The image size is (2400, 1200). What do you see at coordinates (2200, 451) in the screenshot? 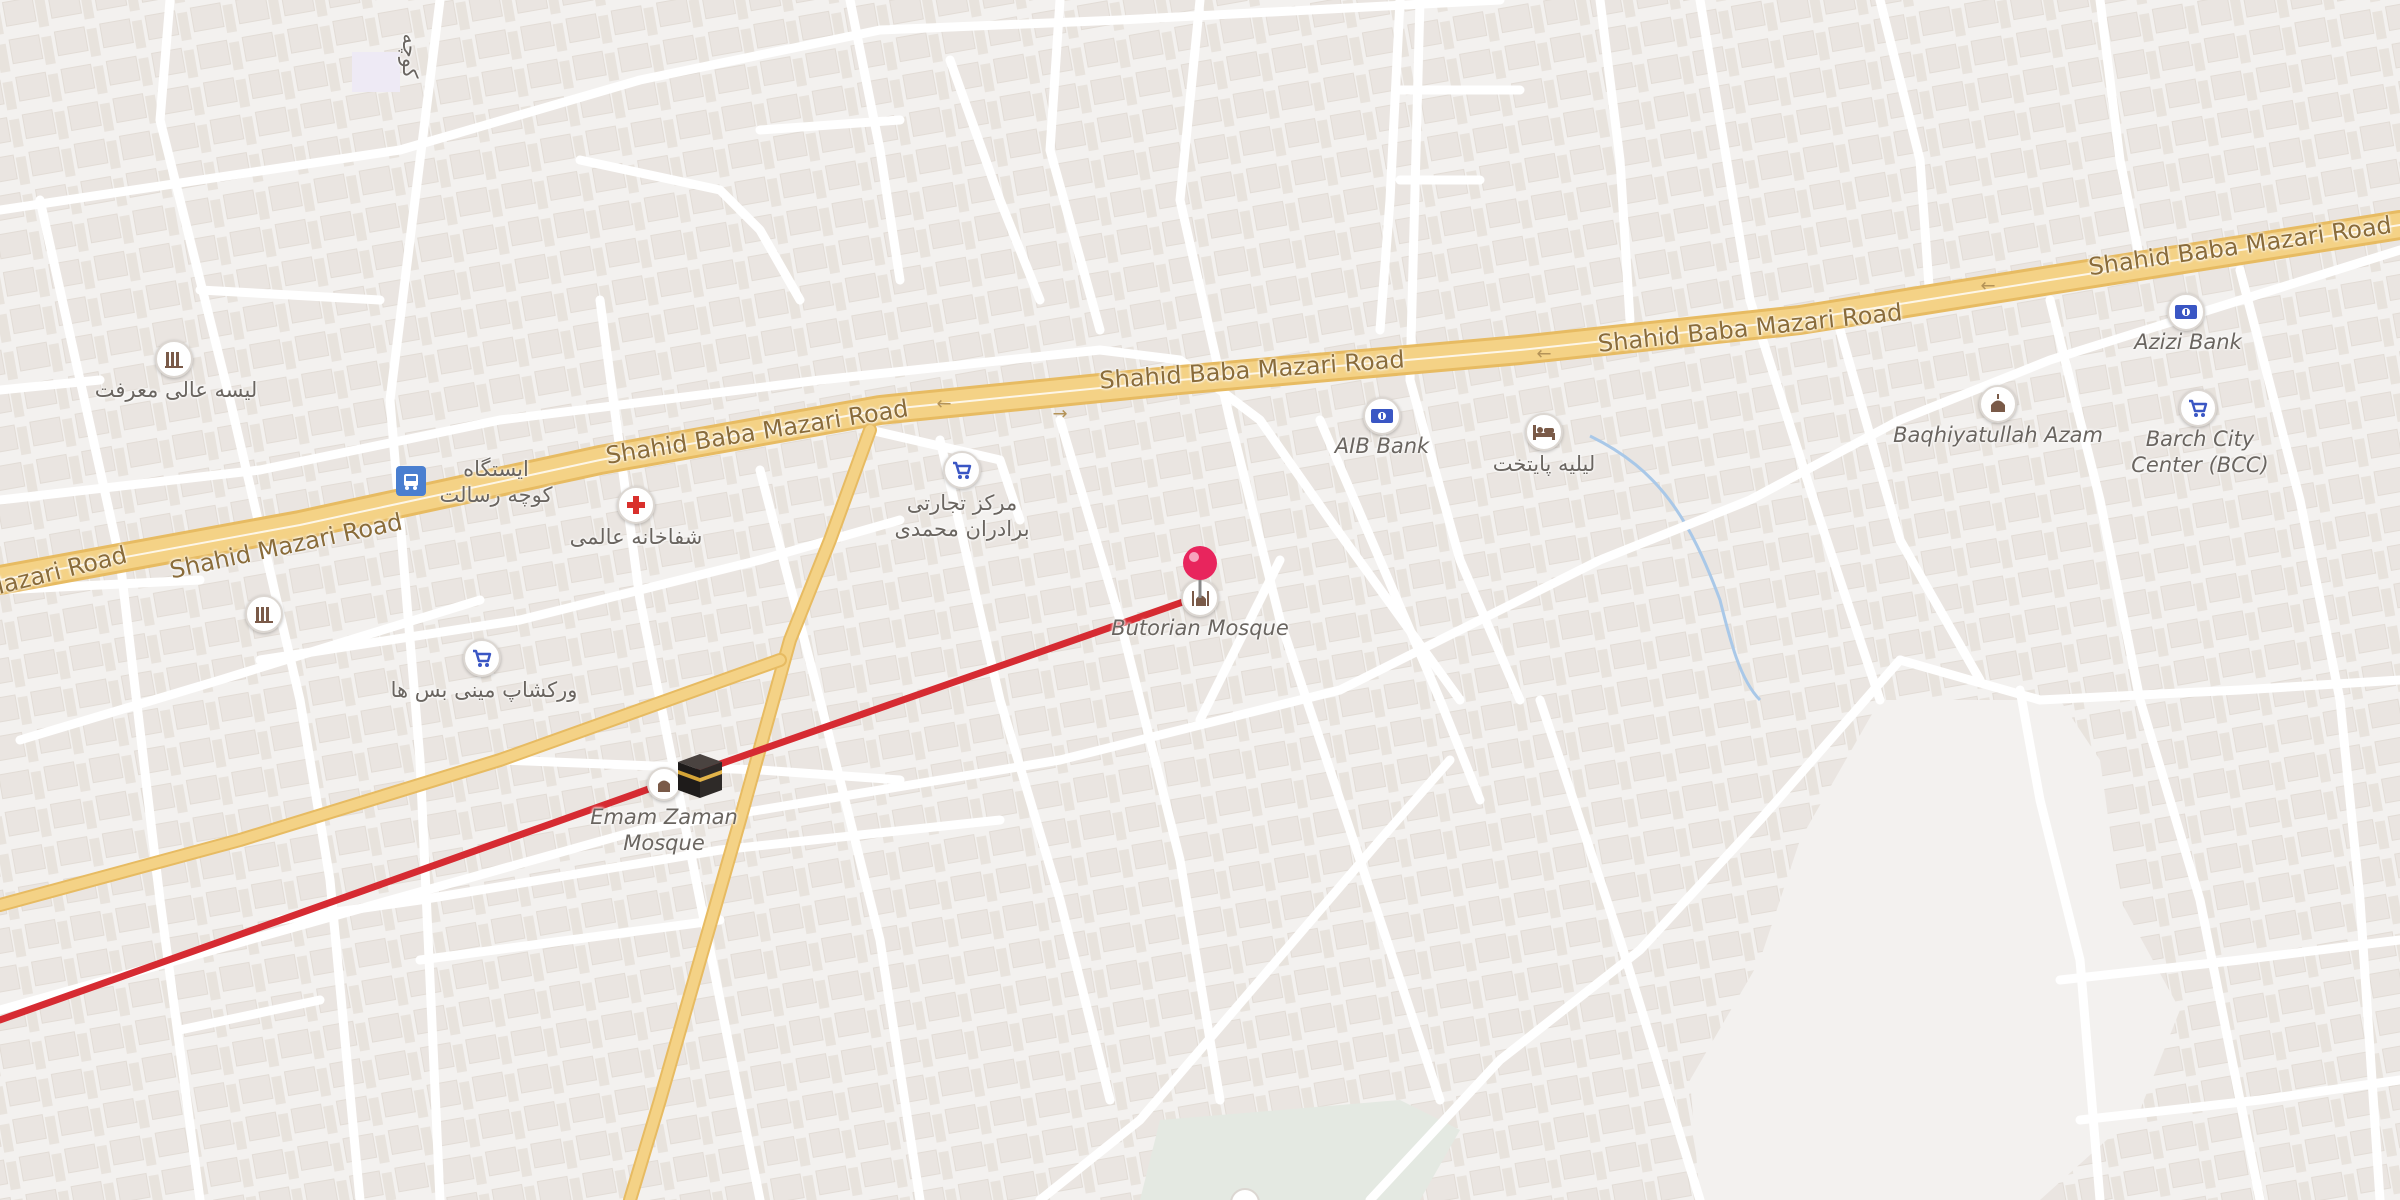
I see `place-label: Barch City Center (BCC)` at bounding box center [2200, 451].